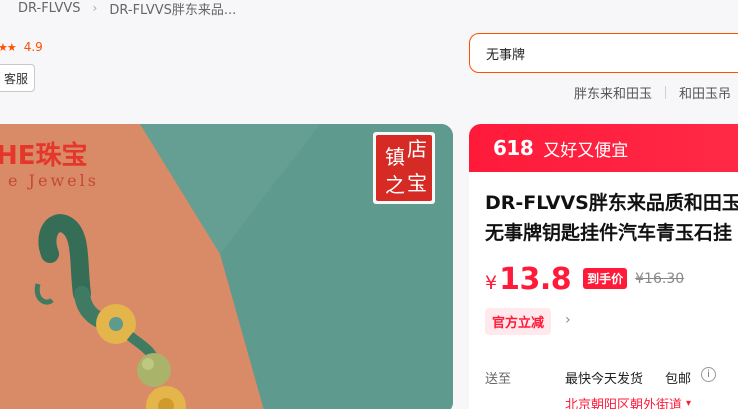 The height and width of the screenshot is (409, 738). What do you see at coordinates (603, 53) in the screenshot?
I see `search-input: 无事牌` at bounding box center [603, 53].